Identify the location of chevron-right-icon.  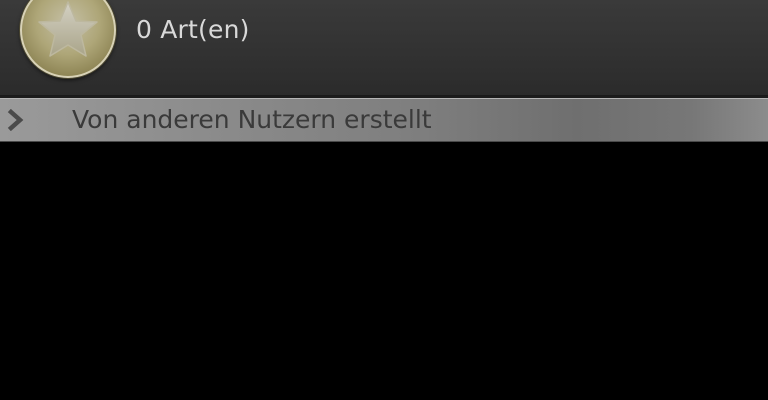
(15, 120).